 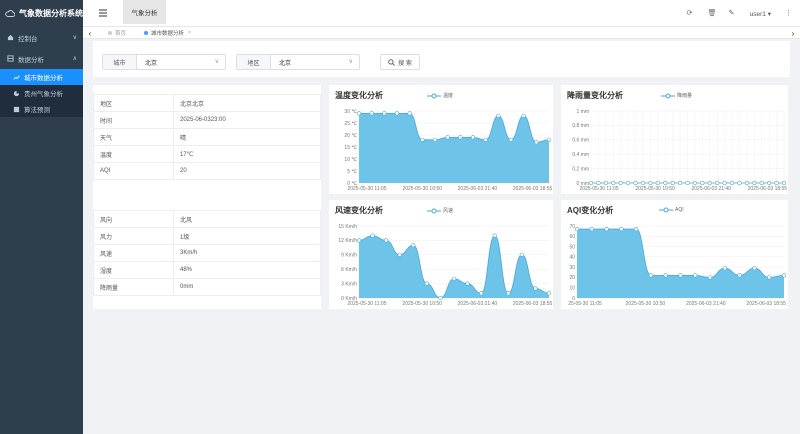 I want to click on sidebar-item-prediction: 算法预测, so click(x=41, y=109).